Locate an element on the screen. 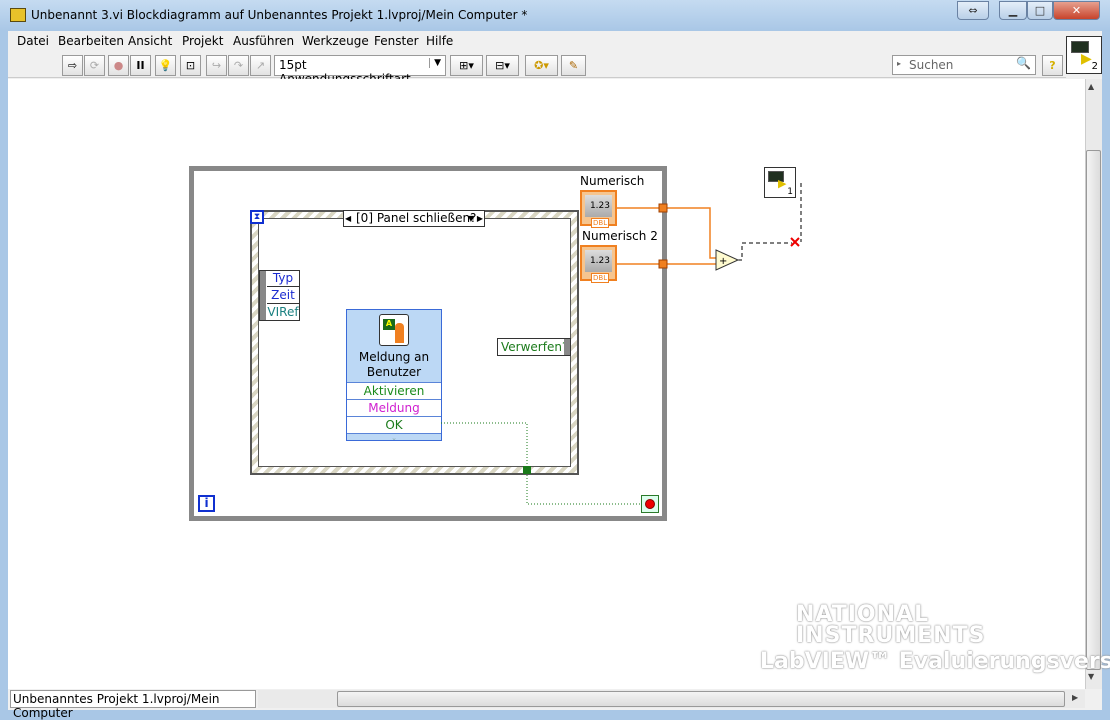  wires: + is located at coordinates (621, 344).